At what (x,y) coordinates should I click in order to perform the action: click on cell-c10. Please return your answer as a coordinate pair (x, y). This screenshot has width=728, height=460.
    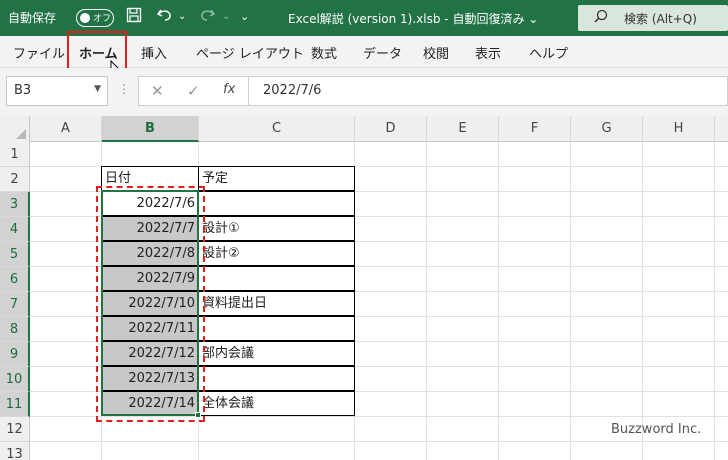
    Looking at the image, I should click on (276, 378).